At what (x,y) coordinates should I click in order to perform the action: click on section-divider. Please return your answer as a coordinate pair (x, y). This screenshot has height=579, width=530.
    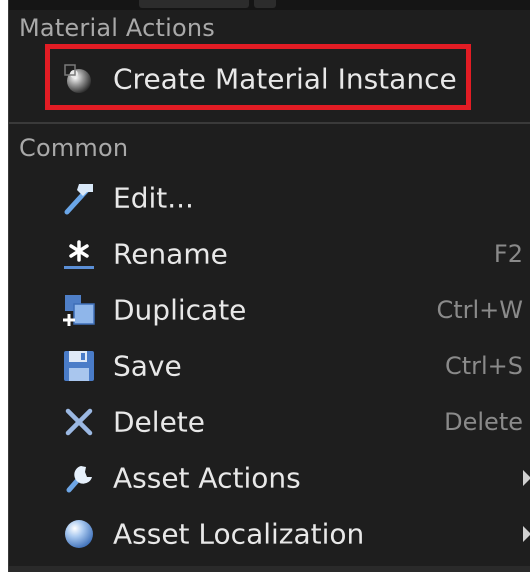
    Looking at the image, I should click on (269, 123).